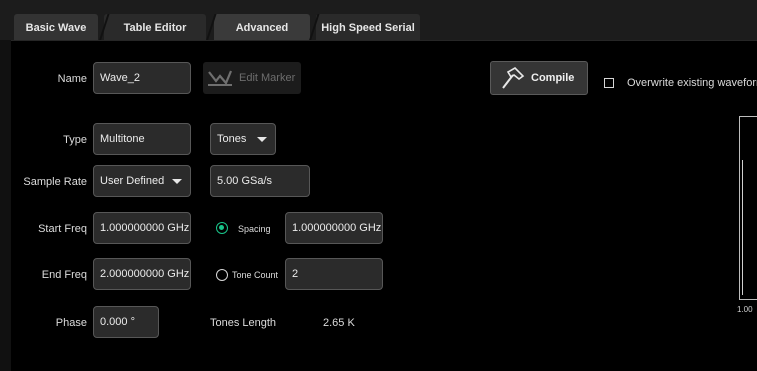 This screenshot has width=757, height=371. Describe the element at coordinates (132, 181) in the screenshot. I see `sample-rate-dropdown-value: User Defined` at that location.